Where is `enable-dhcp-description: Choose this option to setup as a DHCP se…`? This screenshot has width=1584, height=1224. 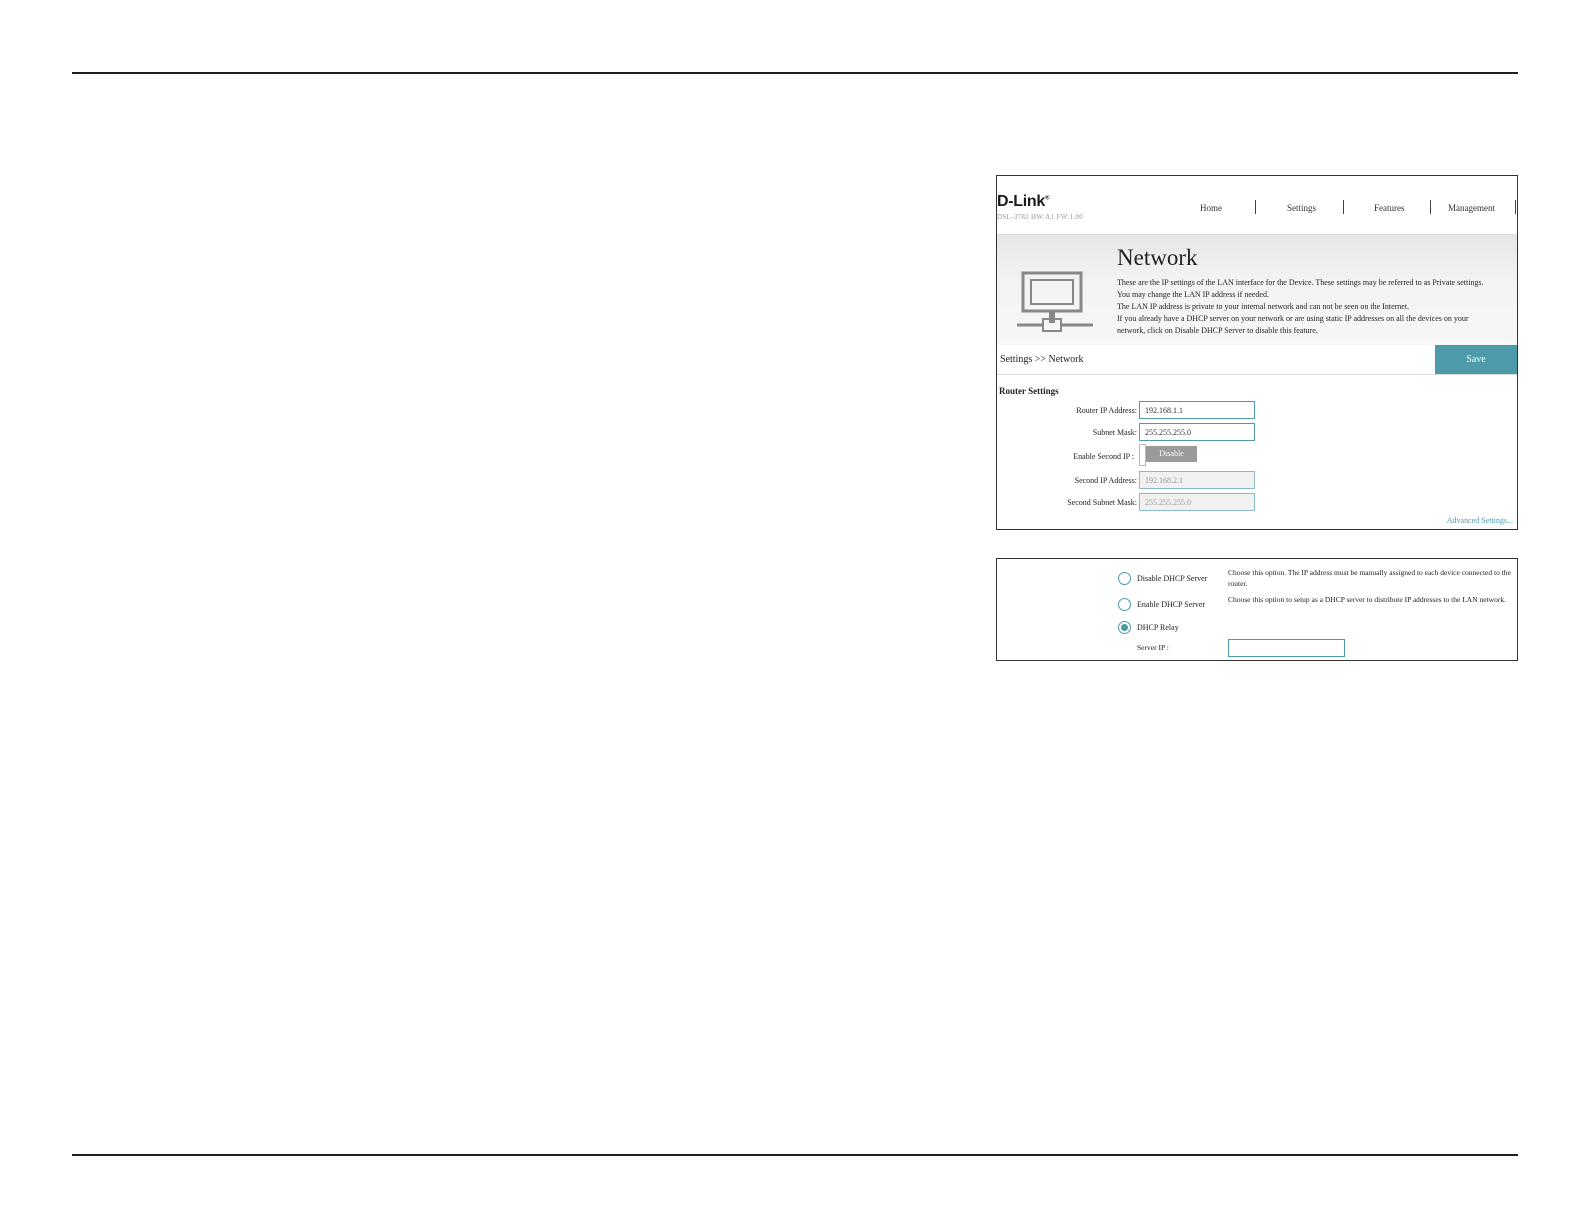
enable-dhcp-description: Choose this option to setup as a DHCP se… is located at coordinates (1367, 599).